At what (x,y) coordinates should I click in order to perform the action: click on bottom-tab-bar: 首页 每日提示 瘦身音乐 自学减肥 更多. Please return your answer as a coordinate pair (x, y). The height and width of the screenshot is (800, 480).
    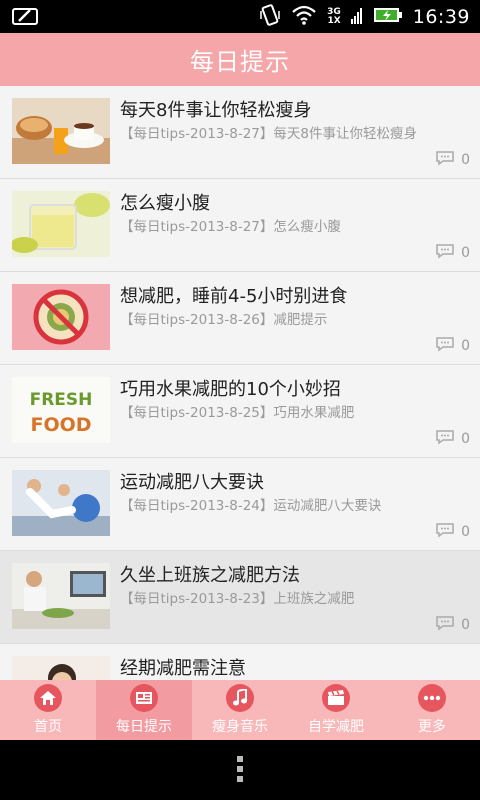
    Looking at the image, I should click on (240, 710).